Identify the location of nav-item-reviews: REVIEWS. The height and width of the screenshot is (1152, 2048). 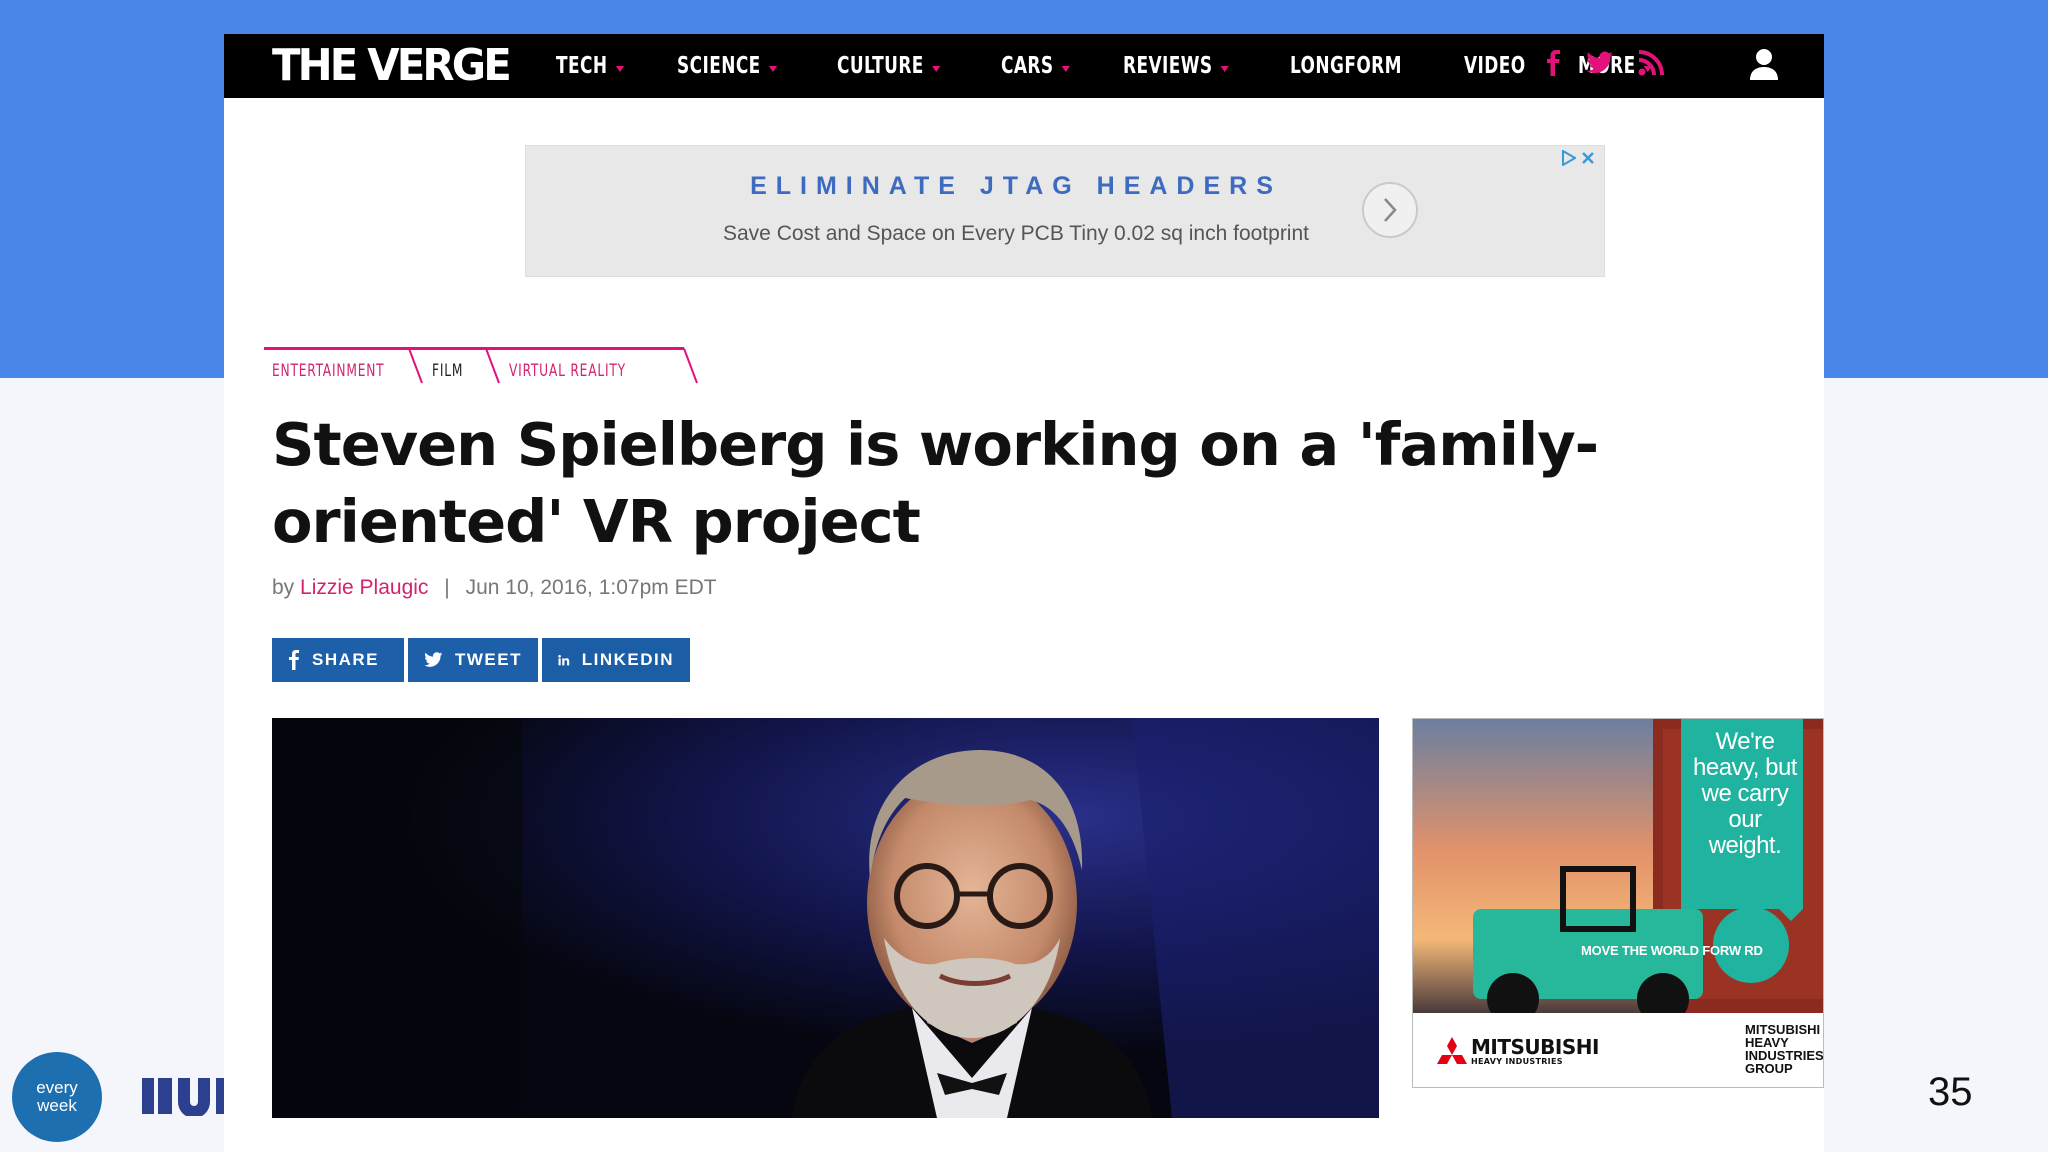
(1176, 66).